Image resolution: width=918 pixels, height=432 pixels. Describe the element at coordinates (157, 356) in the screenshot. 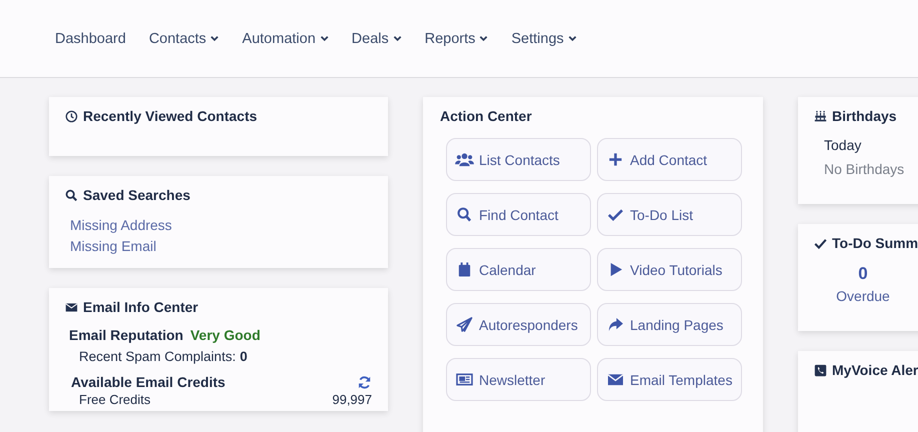

I see `spam-label: Recent Spam Complaints:` at that location.